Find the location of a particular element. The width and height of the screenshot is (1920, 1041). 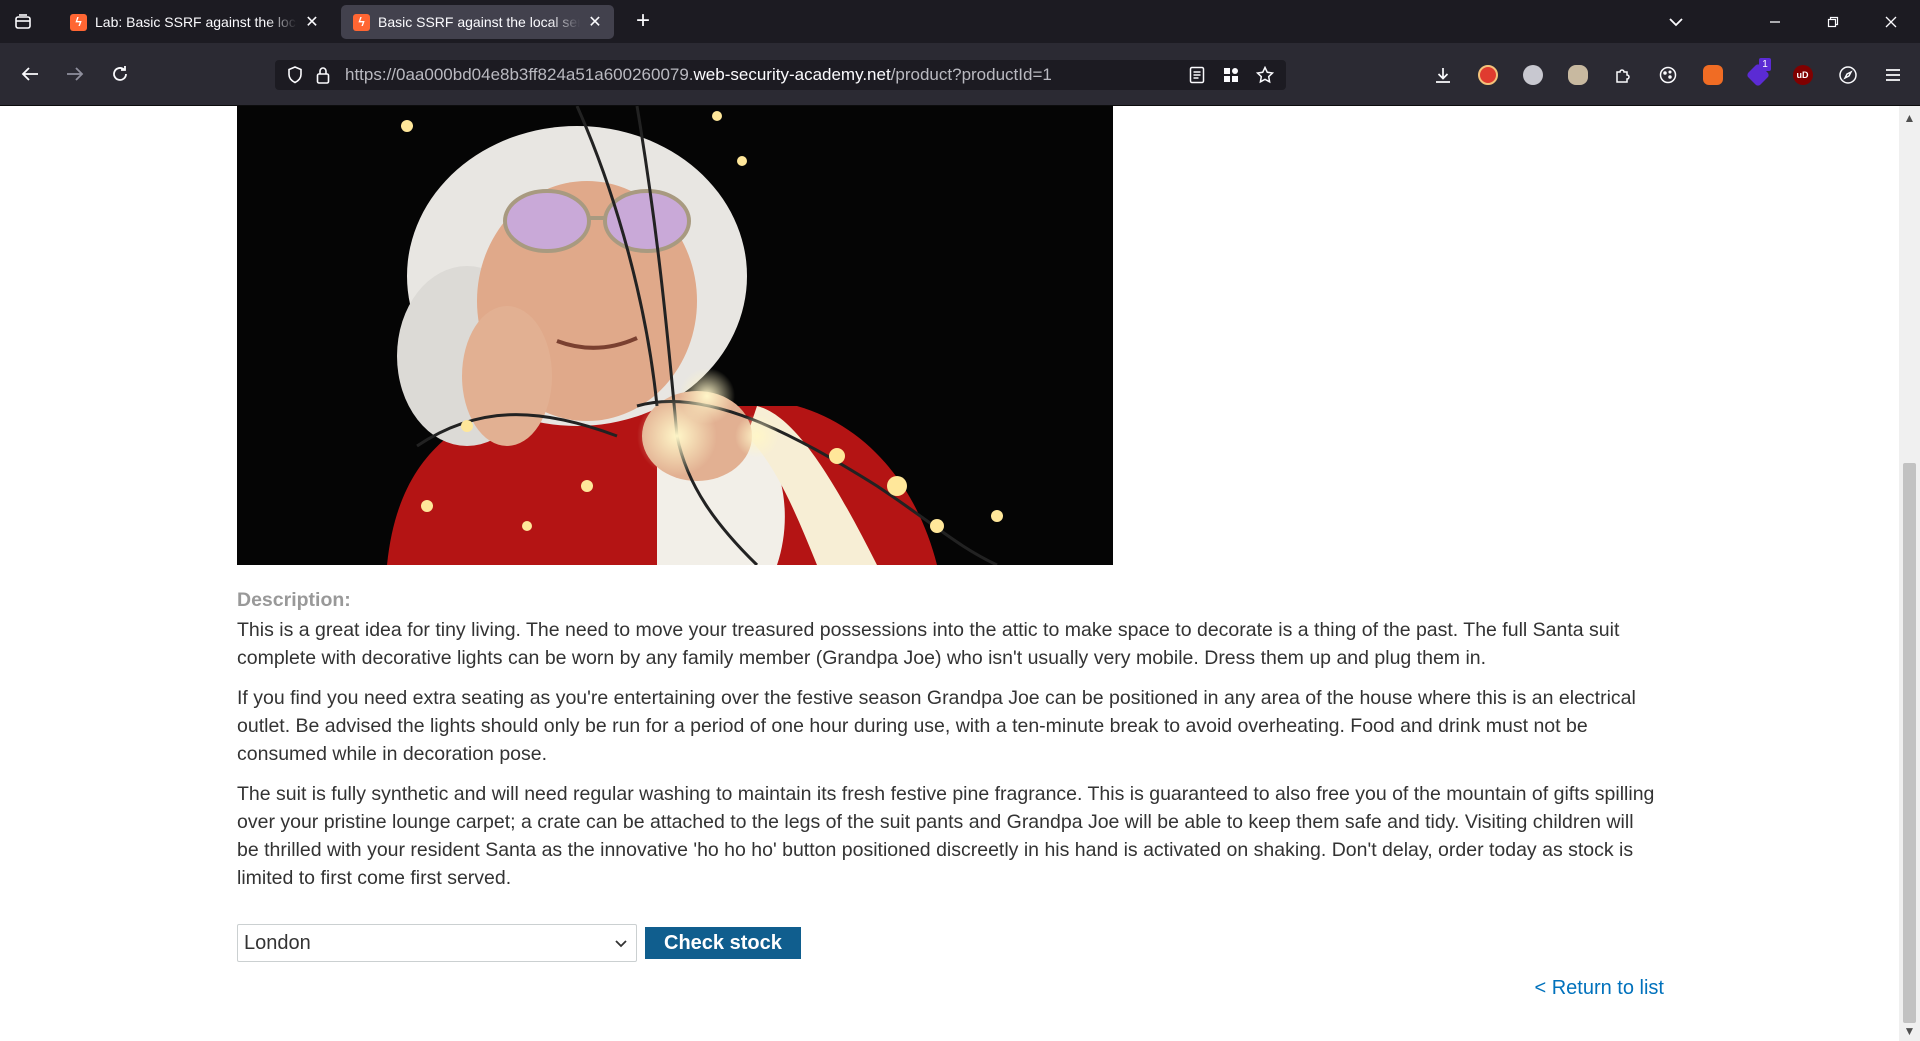

extension-hexagon: 1 is located at coordinates (1757, 75).